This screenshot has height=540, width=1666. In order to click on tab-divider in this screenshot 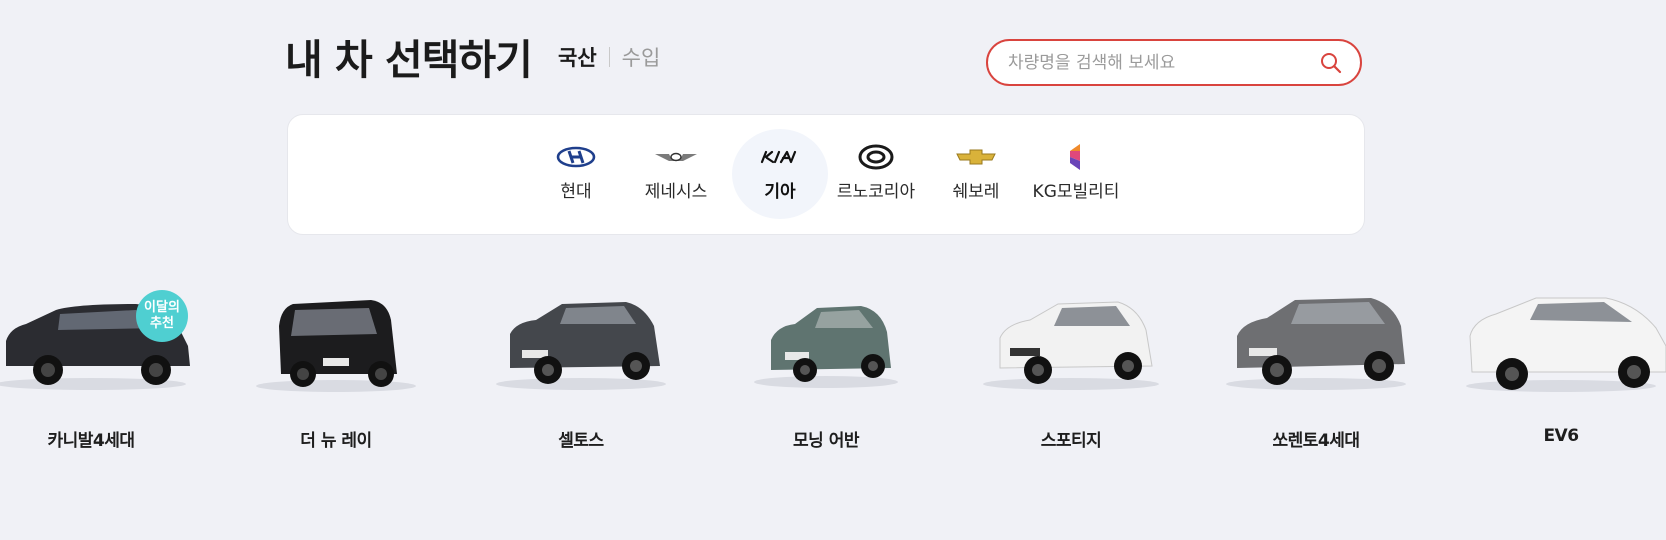, I will do `click(609, 57)`.